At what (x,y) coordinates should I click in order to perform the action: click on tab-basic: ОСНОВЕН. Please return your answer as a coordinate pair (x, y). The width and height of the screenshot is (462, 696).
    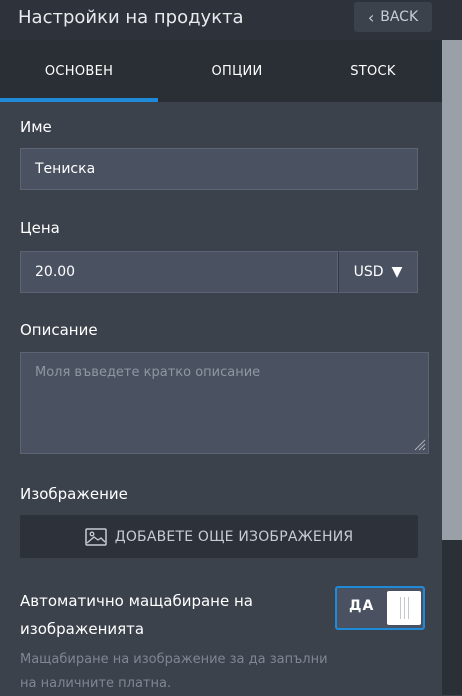
    Looking at the image, I should click on (79, 71).